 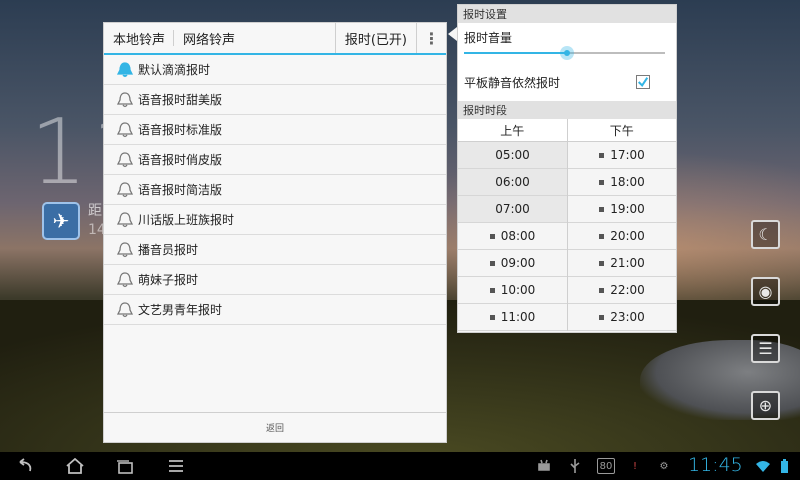 What do you see at coordinates (275, 160) in the screenshot?
I see `ringtone-item: 语音报时俏皮版` at bounding box center [275, 160].